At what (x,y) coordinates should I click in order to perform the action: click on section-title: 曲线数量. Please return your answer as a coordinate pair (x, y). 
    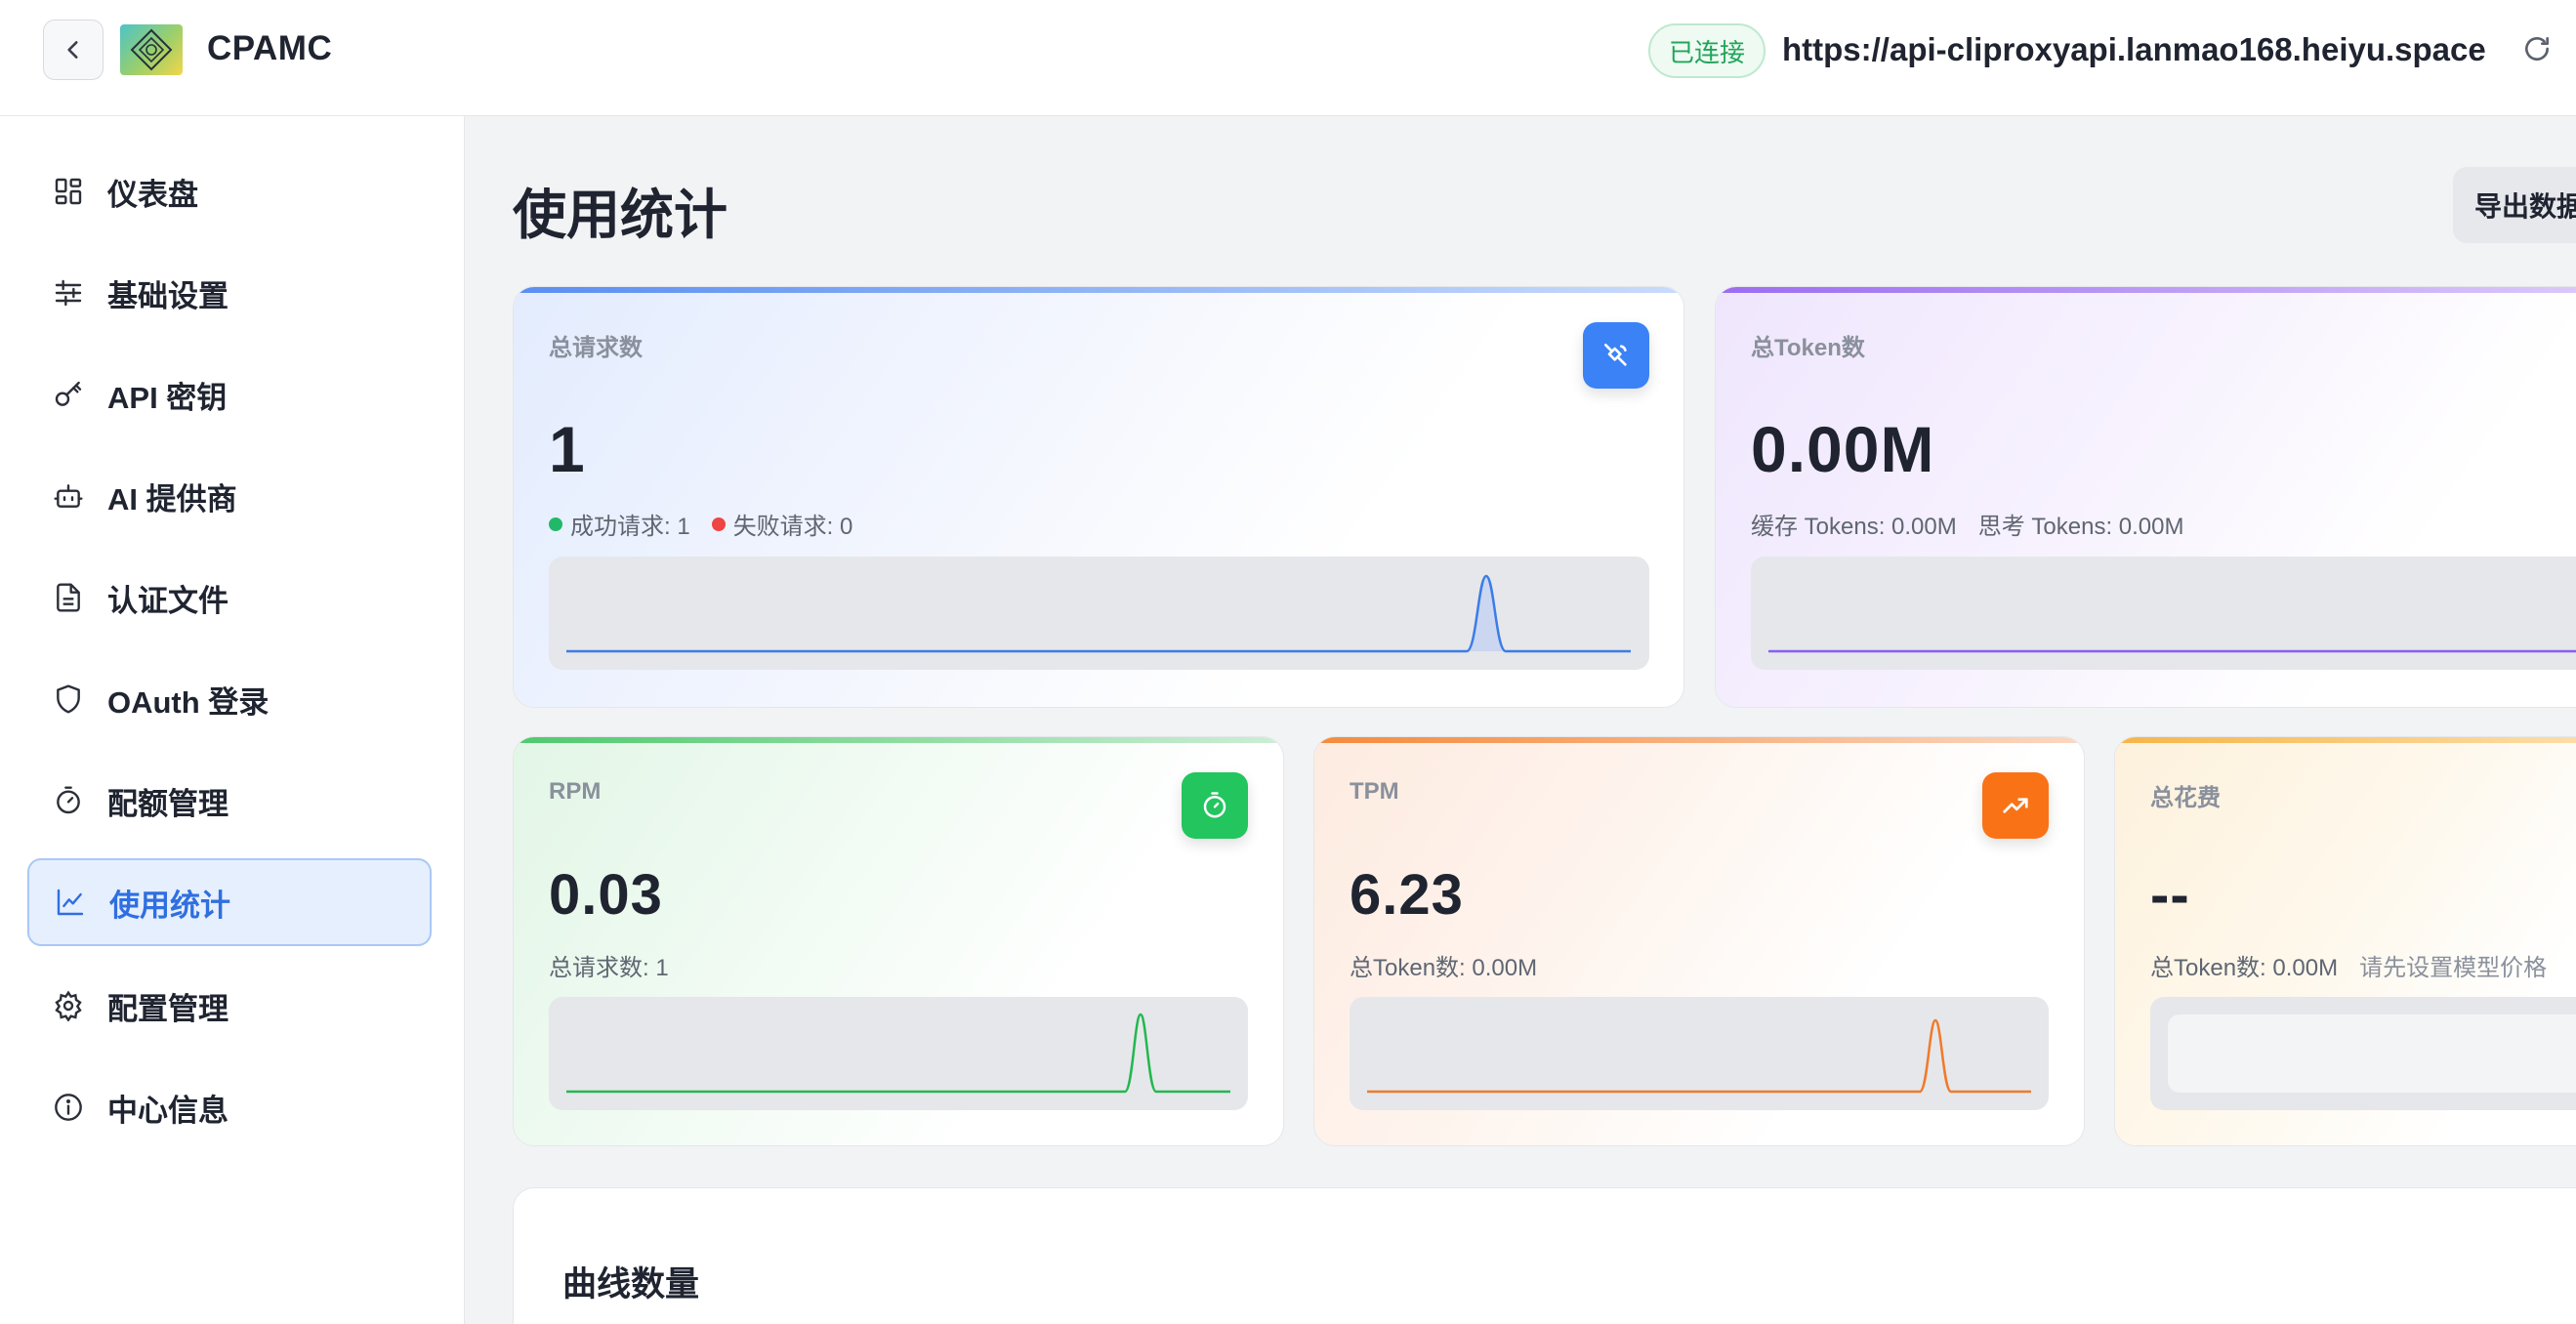
    Looking at the image, I should click on (631, 1284).